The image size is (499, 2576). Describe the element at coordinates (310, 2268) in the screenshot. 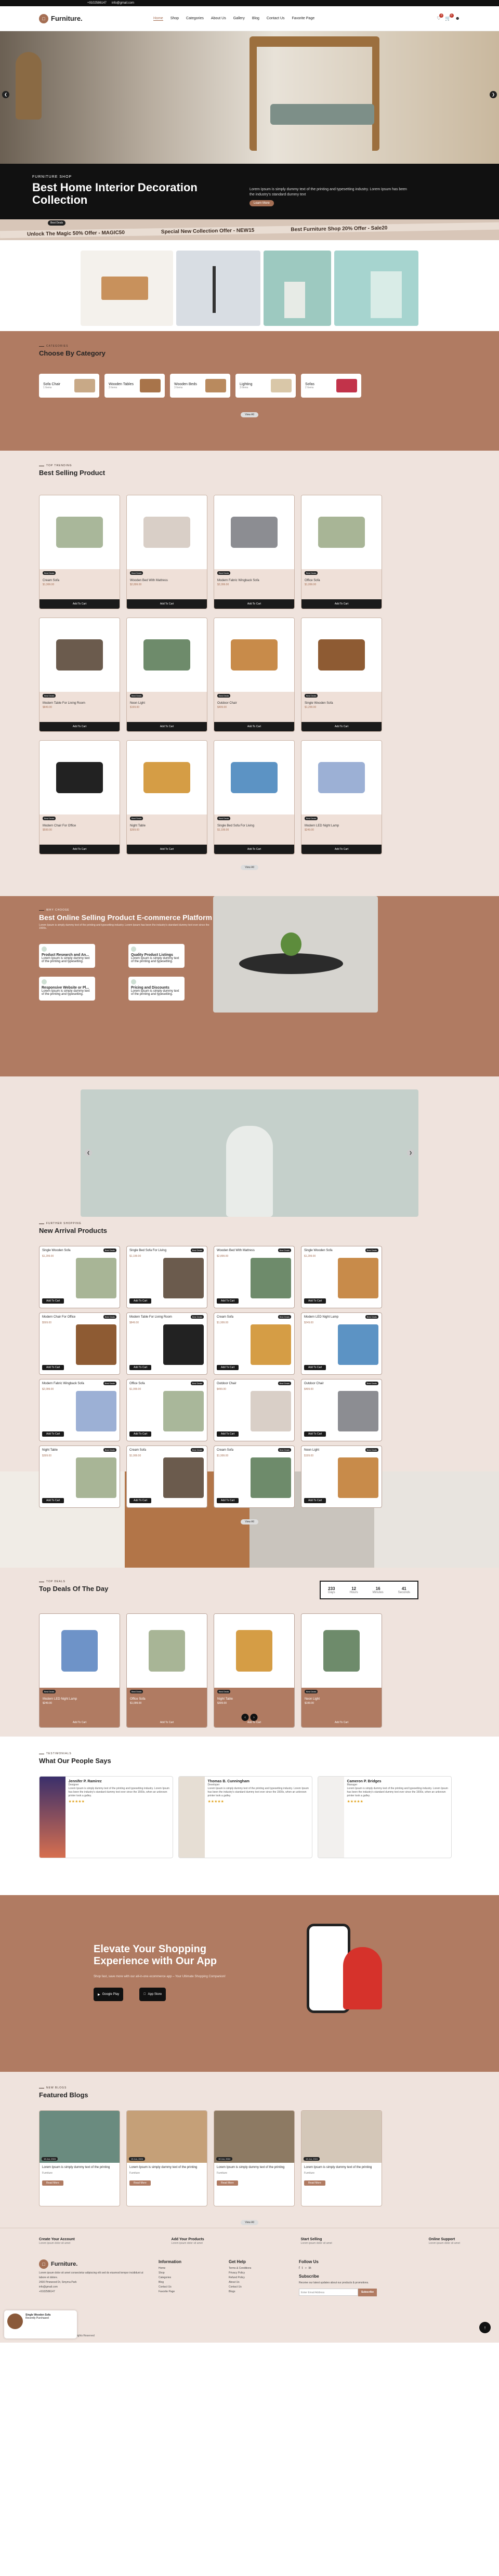

I see `linkedin-icon: in` at that location.